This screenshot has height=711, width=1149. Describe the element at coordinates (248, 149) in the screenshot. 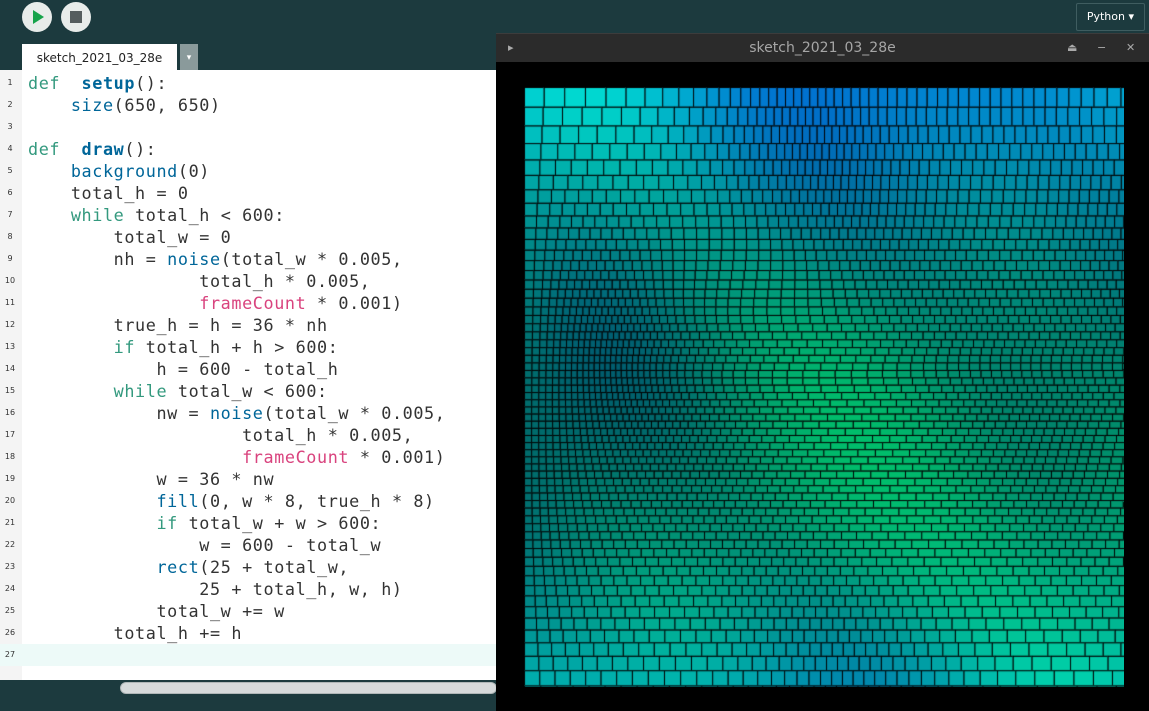

I see `code-line: 4 def draw():` at that location.